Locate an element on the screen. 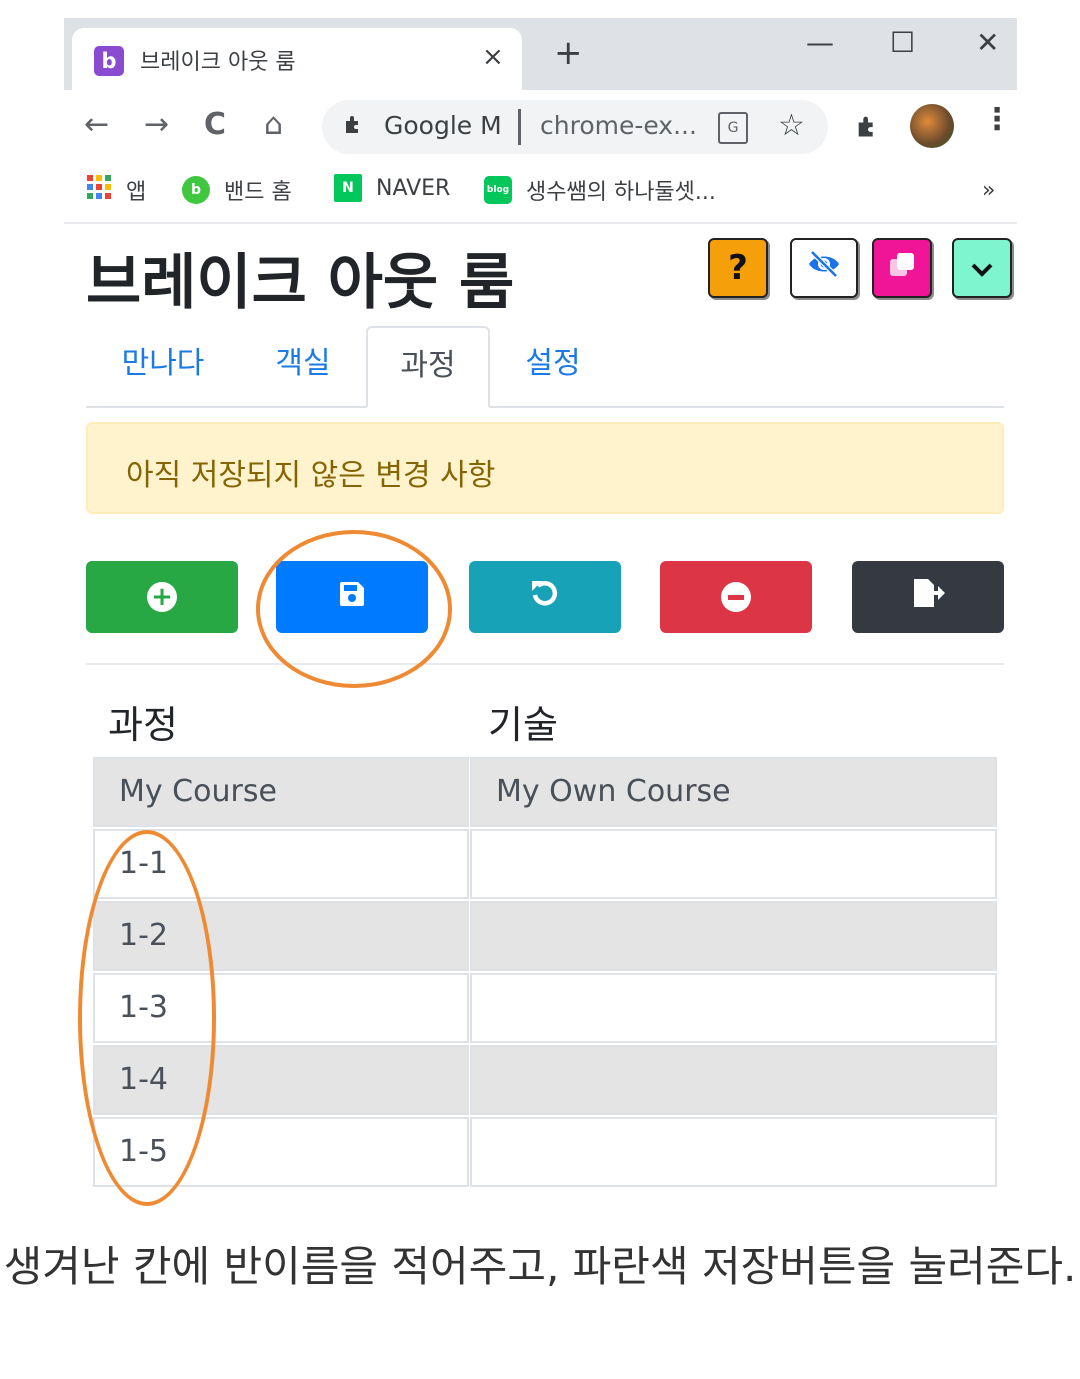 This screenshot has width=1080, height=1379. add-button: + is located at coordinates (162, 597).